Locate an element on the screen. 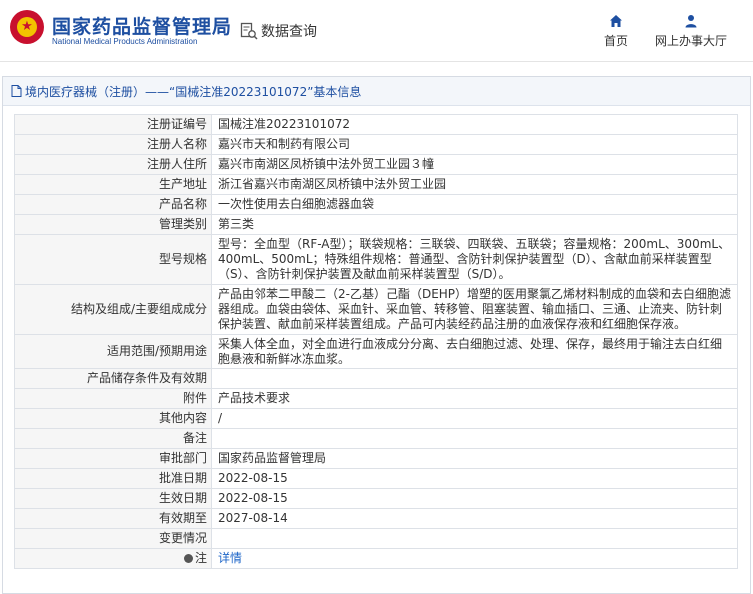 The image size is (753, 594). table-row: 注册人住所 嘉兴市南湖区凤桥镇中法外贸工业园３幢 is located at coordinates (376, 164).